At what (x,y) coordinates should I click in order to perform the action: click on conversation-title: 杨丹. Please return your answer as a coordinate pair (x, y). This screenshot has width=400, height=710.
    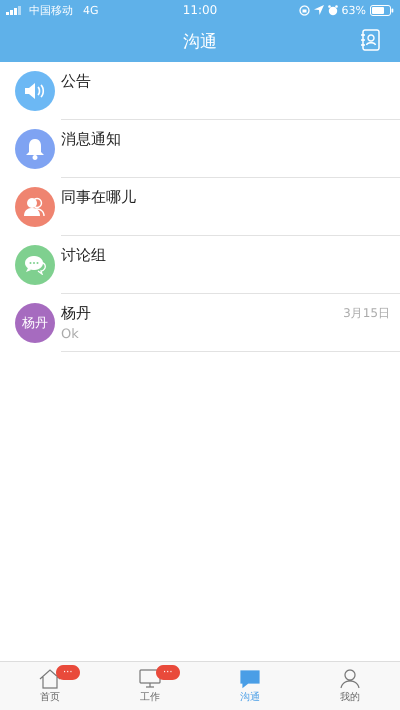
    Looking at the image, I should click on (76, 313).